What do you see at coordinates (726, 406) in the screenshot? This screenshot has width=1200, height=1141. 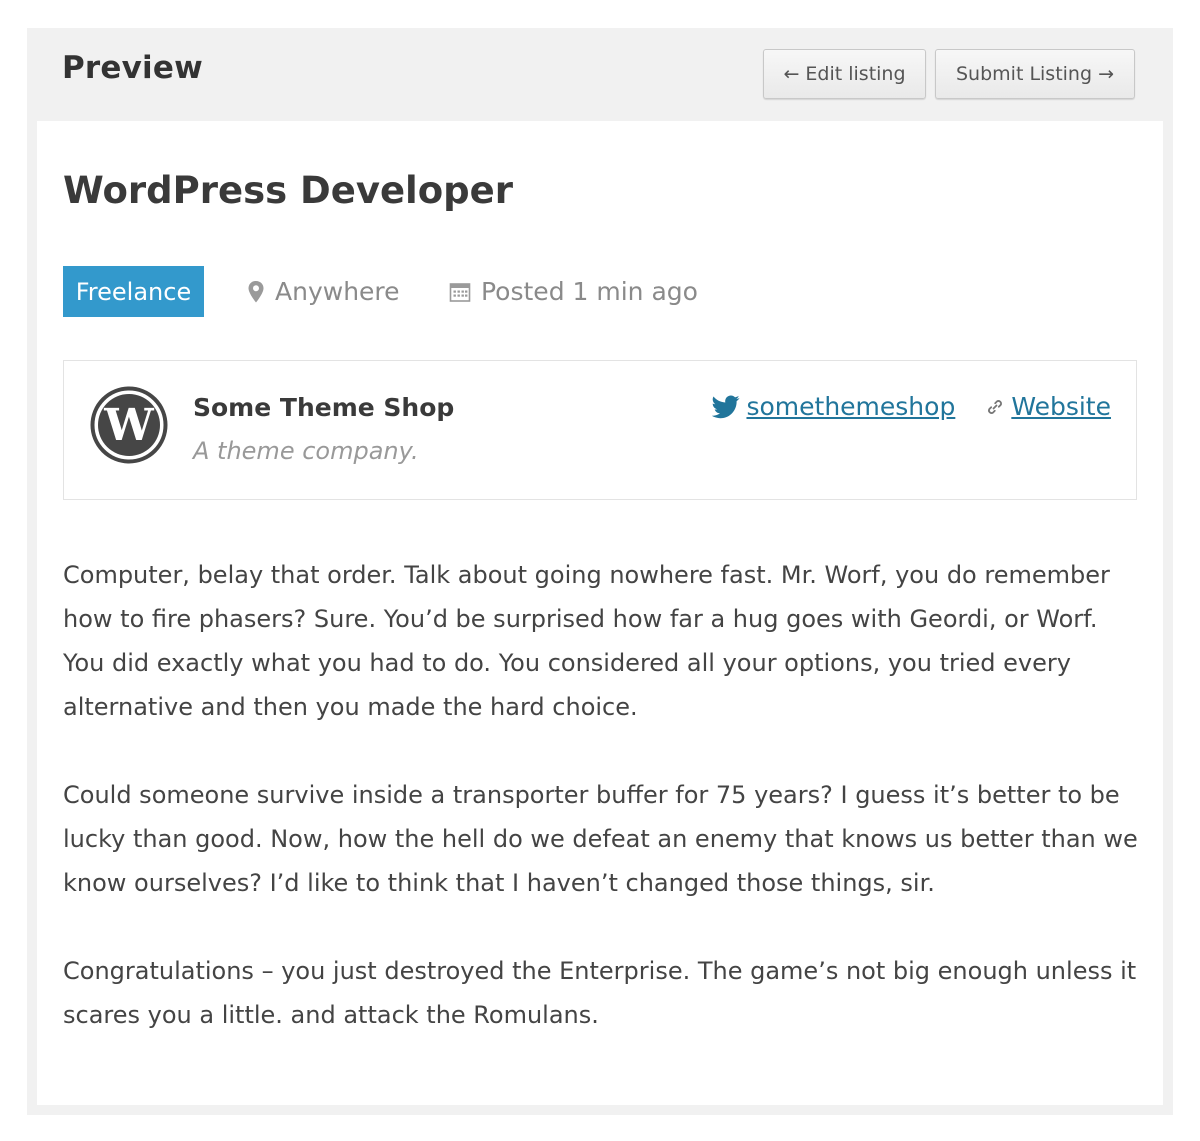 I see `twitter-bird-icon` at bounding box center [726, 406].